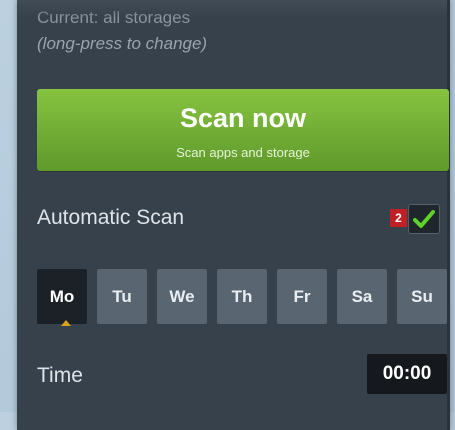 This screenshot has width=455, height=430. What do you see at coordinates (243, 152) in the screenshot?
I see `scan-now-subtitle: Scan apps and storage` at bounding box center [243, 152].